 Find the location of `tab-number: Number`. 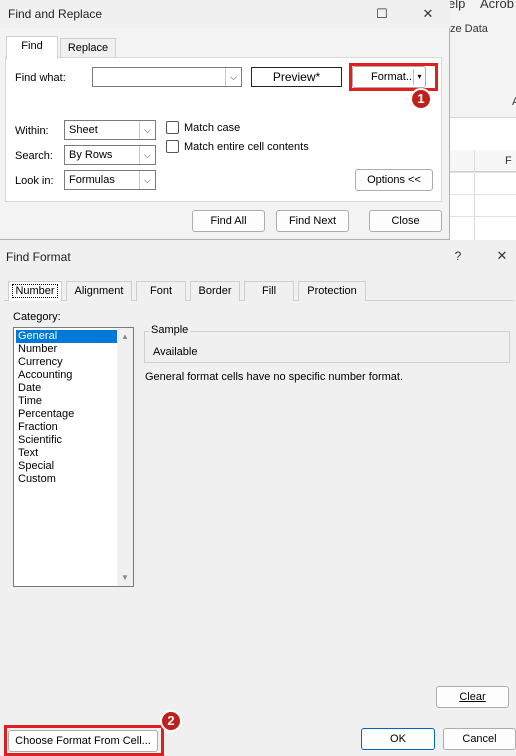

tab-number: Number is located at coordinates (35, 291).